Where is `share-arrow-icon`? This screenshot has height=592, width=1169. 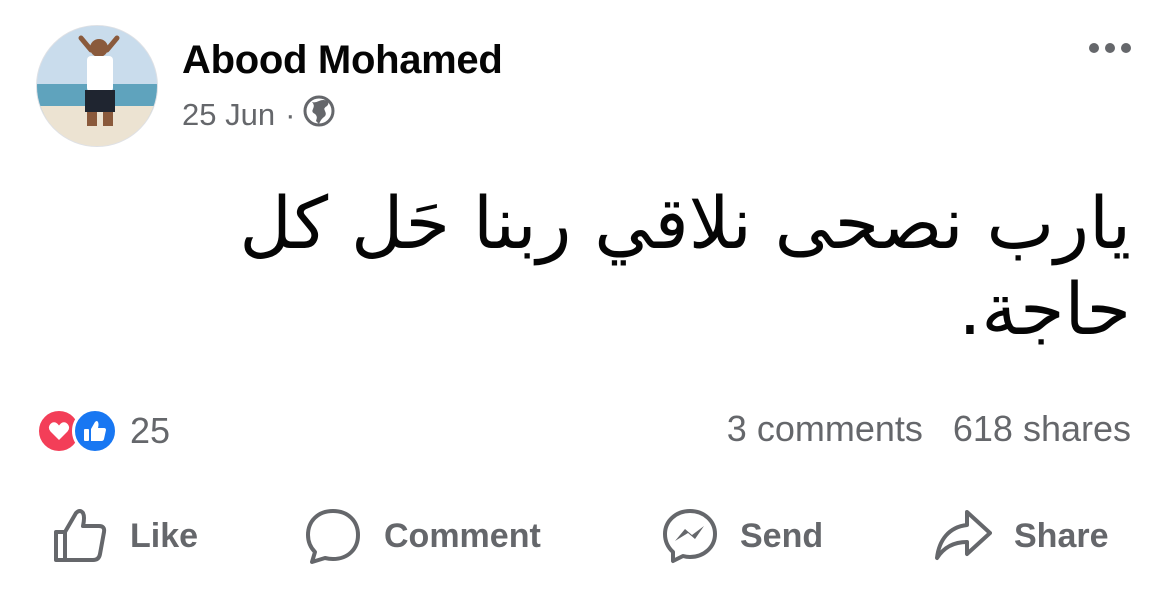
share-arrow-icon is located at coordinates (963, 535).